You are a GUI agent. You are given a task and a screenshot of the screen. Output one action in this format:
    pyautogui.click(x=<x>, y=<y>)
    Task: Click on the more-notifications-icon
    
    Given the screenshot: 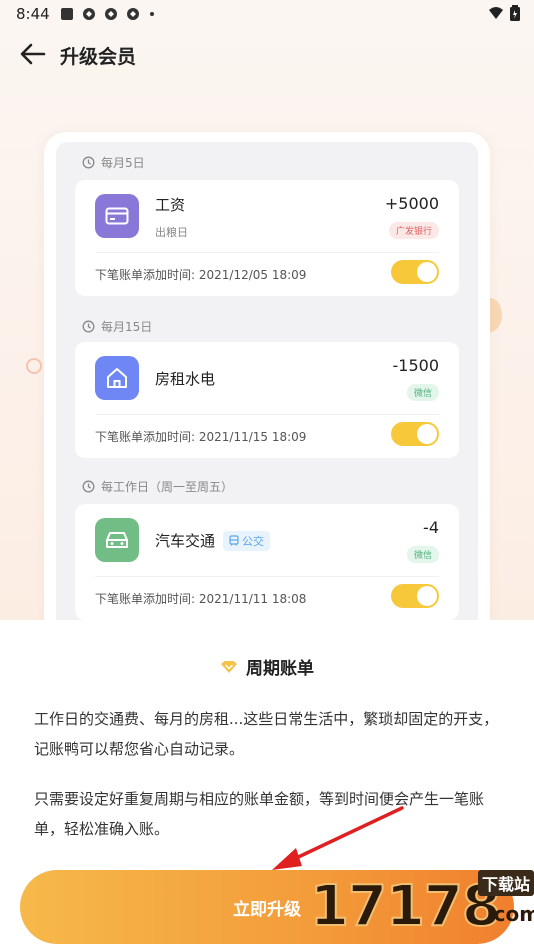 What is the action you would take?
    pyautogui.click(x=151, y=14)
    